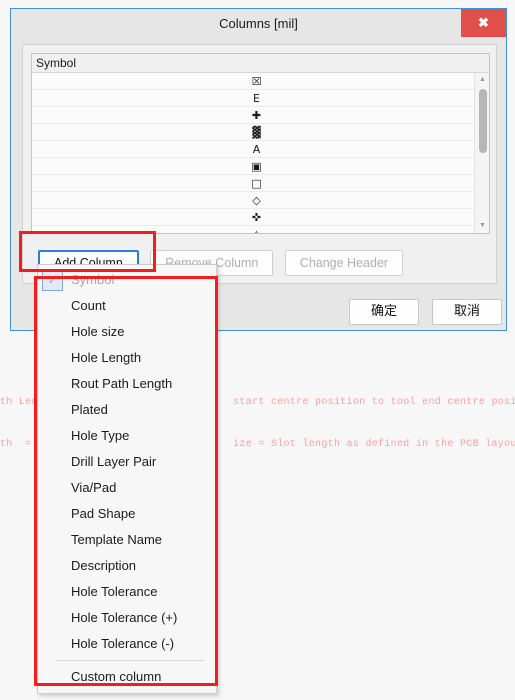 Image resolution: width=515 pixels, height=700 pixels. I want to click on menu-item-custom-column: Custom column, so click(127, 677).